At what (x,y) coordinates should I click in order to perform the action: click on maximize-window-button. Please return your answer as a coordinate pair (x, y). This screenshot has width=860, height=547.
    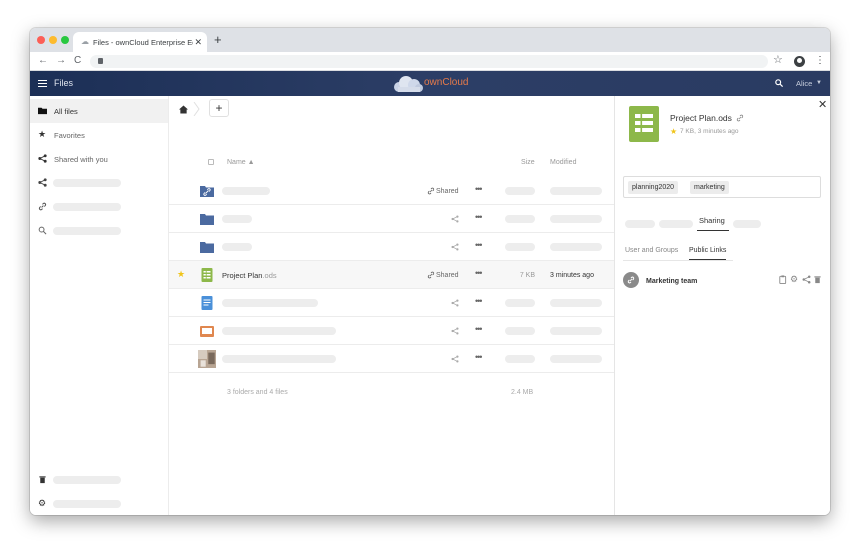
    Looking at the image, I should click on (65, 40).